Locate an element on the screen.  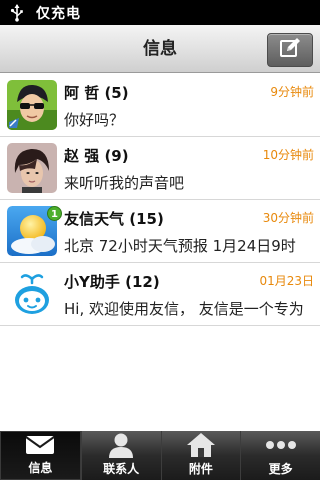
contact-name: 阿 哲 (5) is located at coordinates (96, 93).